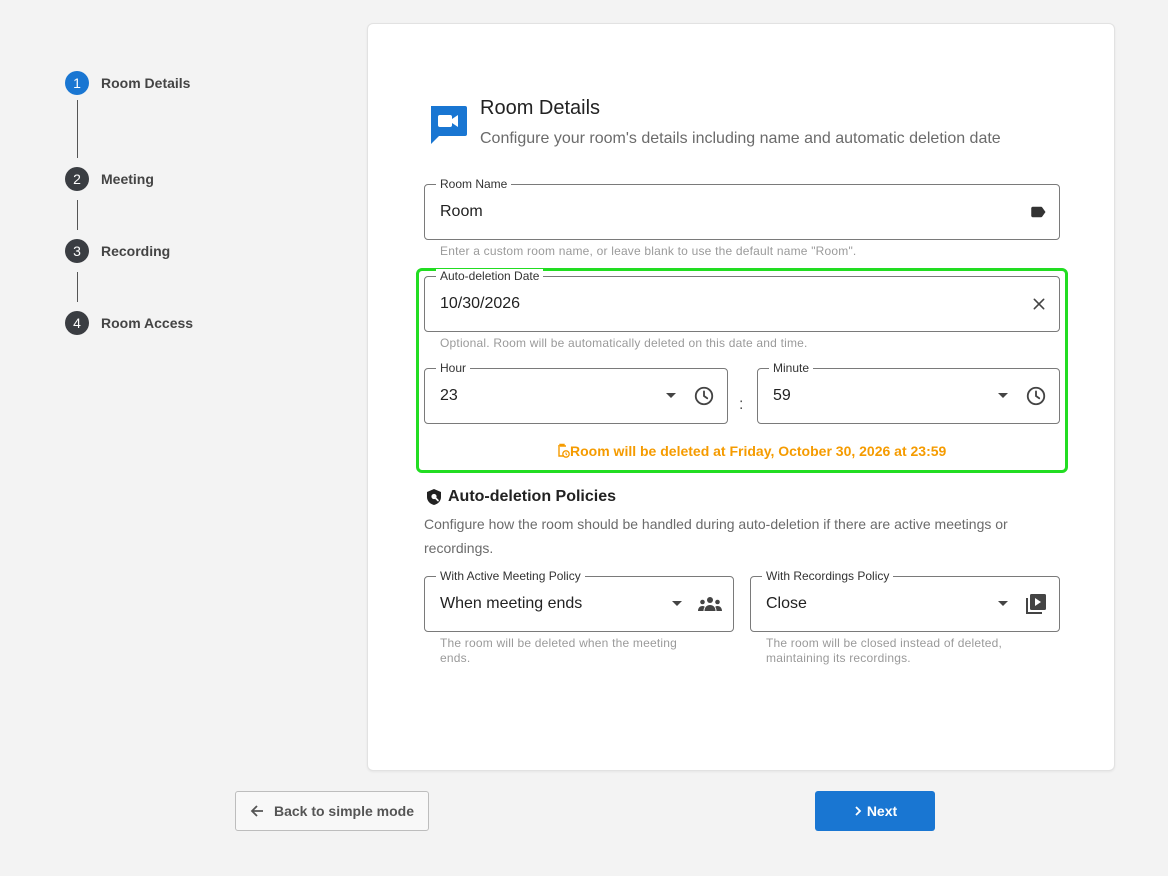 This screenshot has width=1168, height=876. I want to click on minute-label: Minute, so click(791, 368).